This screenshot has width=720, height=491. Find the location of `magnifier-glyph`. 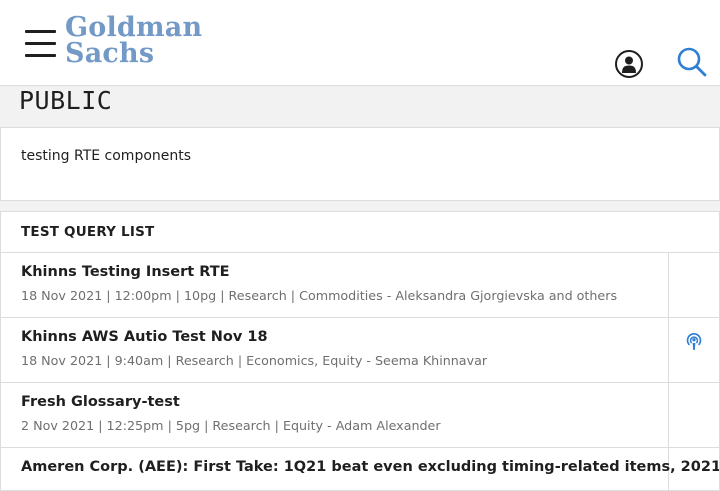

magnifier-glyph is located at coordinates (692, 62).